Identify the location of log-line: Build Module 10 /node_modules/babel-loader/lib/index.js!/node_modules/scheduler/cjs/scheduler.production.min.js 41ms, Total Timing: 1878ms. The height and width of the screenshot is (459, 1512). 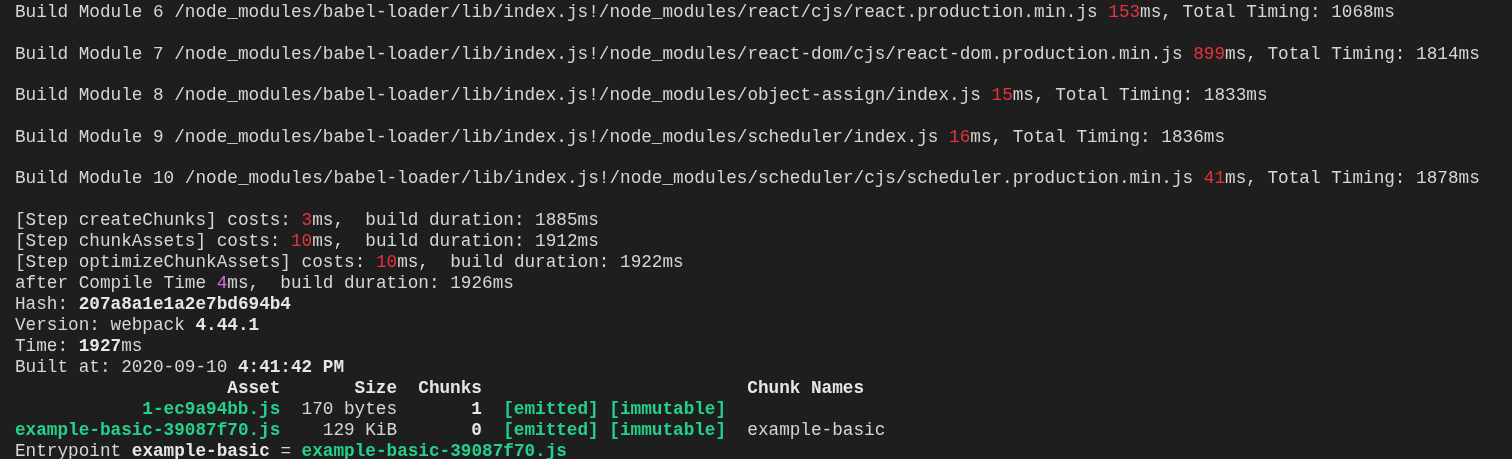
(747, 178).